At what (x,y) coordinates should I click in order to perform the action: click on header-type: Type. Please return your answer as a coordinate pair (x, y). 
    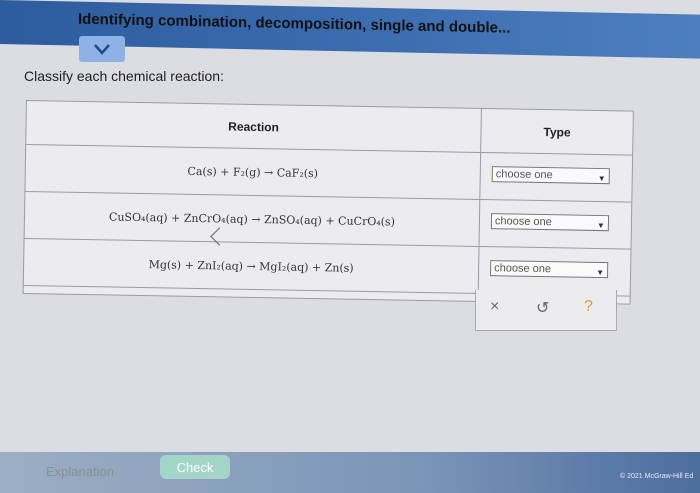
    Looking at the image, I should click on (557, 132).